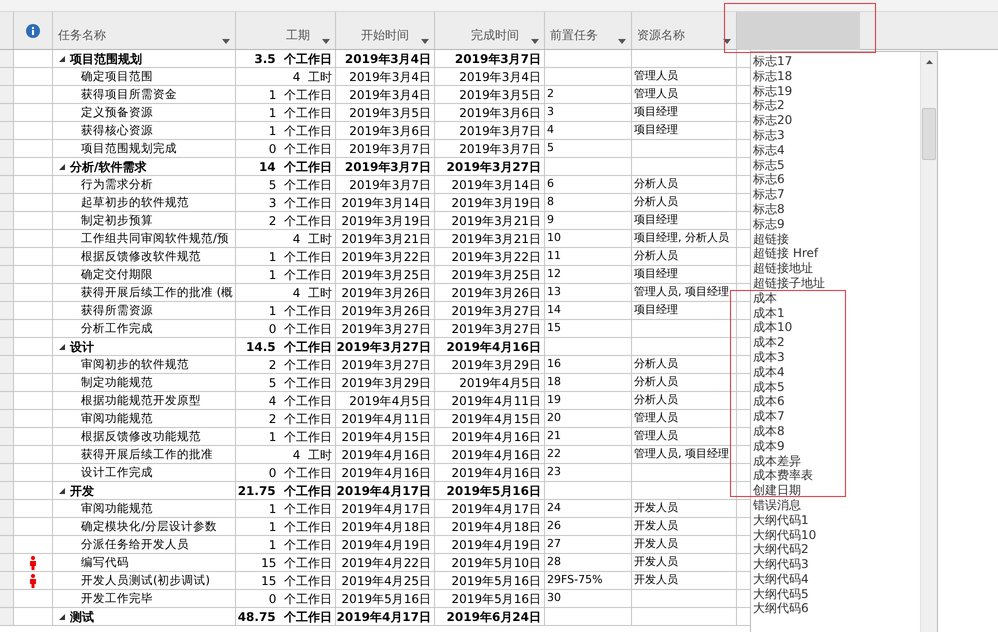  What do you see at coordinates (836, 180) in the screenshot?
I see `field-list-item: 标志6` at bounding box center [836, 180].